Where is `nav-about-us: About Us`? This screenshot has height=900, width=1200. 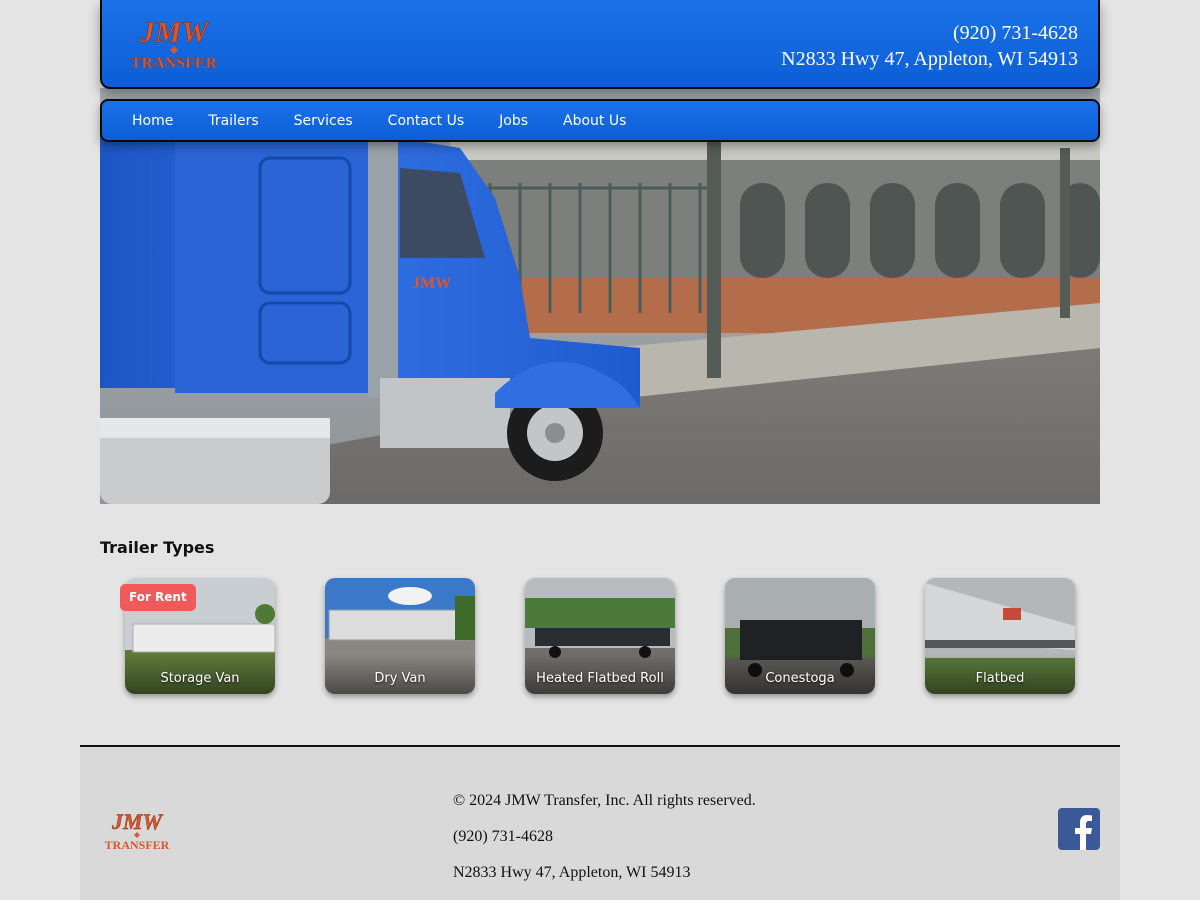 nav-about-us: About Us is located at coordinates (594, 121).